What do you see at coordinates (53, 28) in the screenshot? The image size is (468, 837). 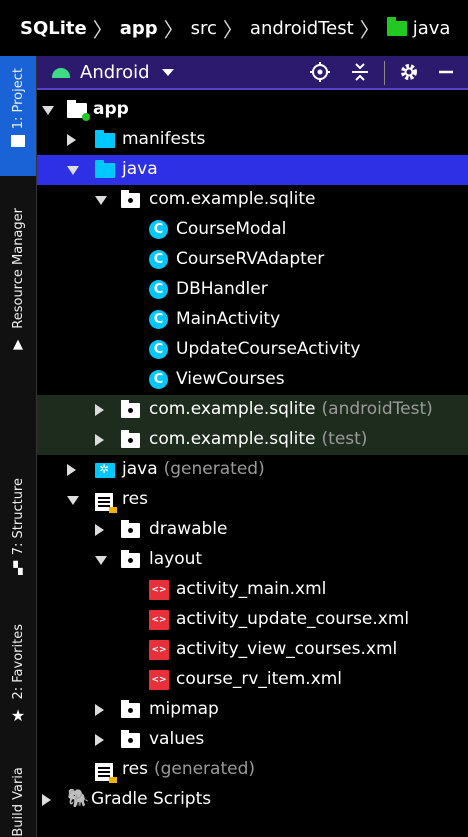 I see `breadcrumb-project: SQLite` at bounding box center [53, 28].